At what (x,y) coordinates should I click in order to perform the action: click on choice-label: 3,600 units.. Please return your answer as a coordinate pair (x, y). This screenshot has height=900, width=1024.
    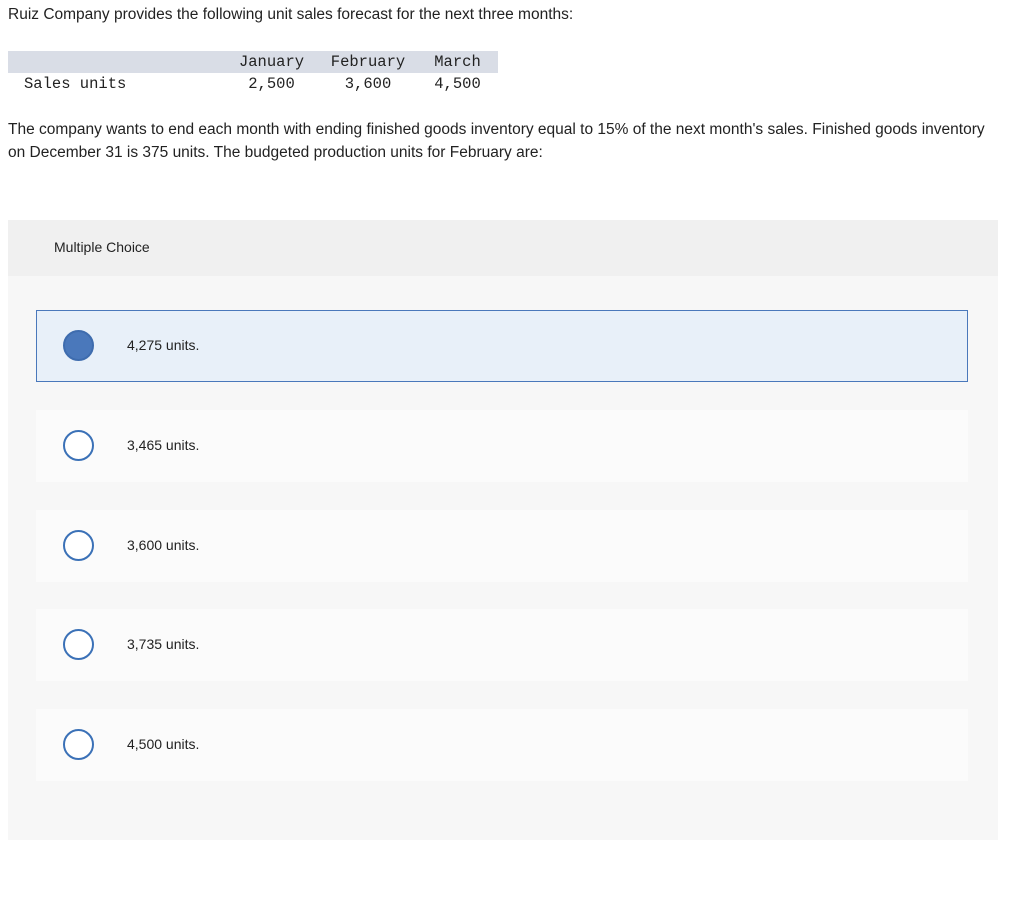
    Looking at the image, I should click on (163, 545).